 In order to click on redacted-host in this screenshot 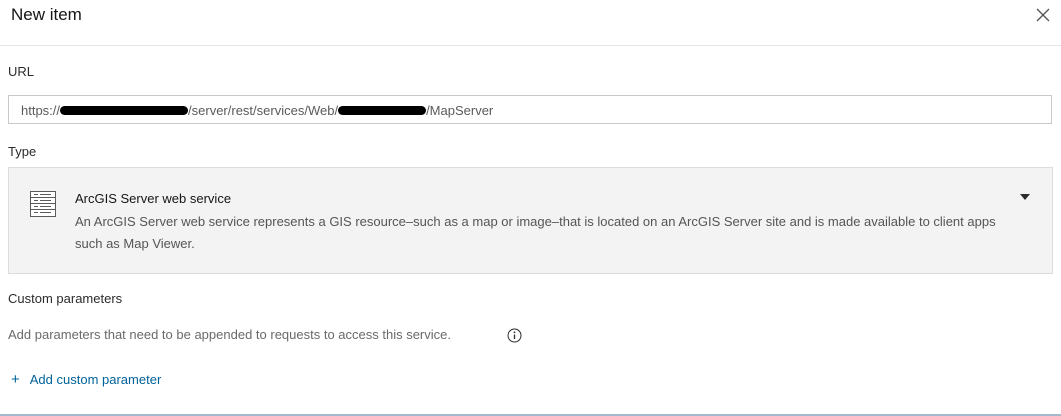, I will do `click(124, 111)`.